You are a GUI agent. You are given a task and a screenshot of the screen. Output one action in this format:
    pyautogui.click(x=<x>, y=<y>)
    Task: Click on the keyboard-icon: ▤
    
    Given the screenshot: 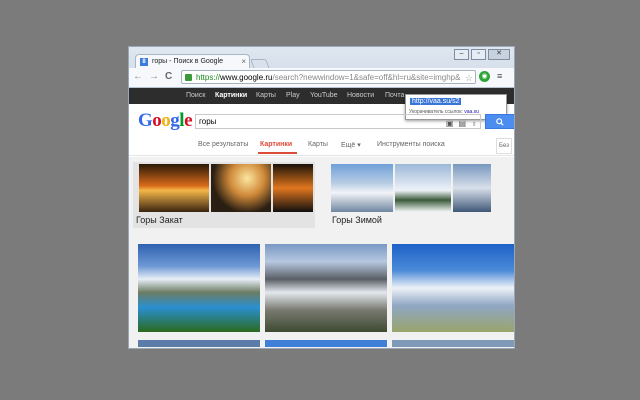 What is the action you would take?
    pyautogui.click(x=462, y=123)
    